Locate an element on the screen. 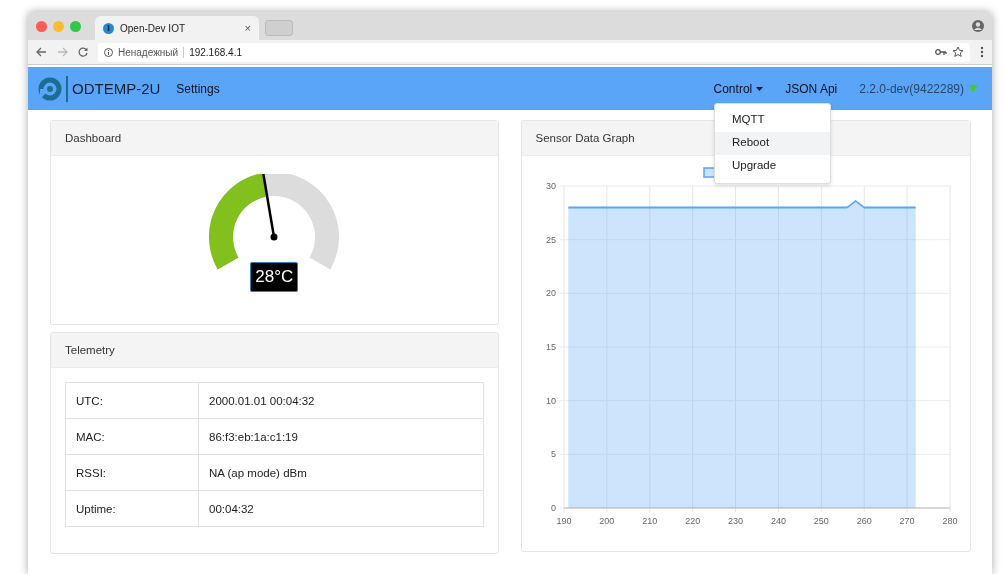 Image resolution: width=1004 pixels, height=574 pixels. x-tick-label: 190 is located at coordinates (563, 521).